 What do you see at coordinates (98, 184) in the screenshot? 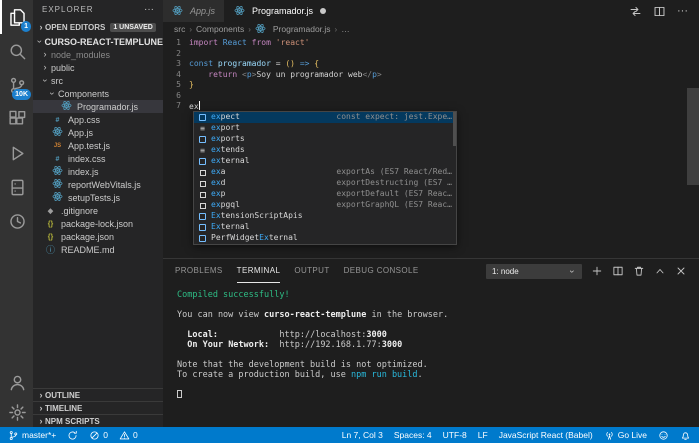
I see `file-tree-item: reportWebVitals.js` at bounding box center [98, 184].